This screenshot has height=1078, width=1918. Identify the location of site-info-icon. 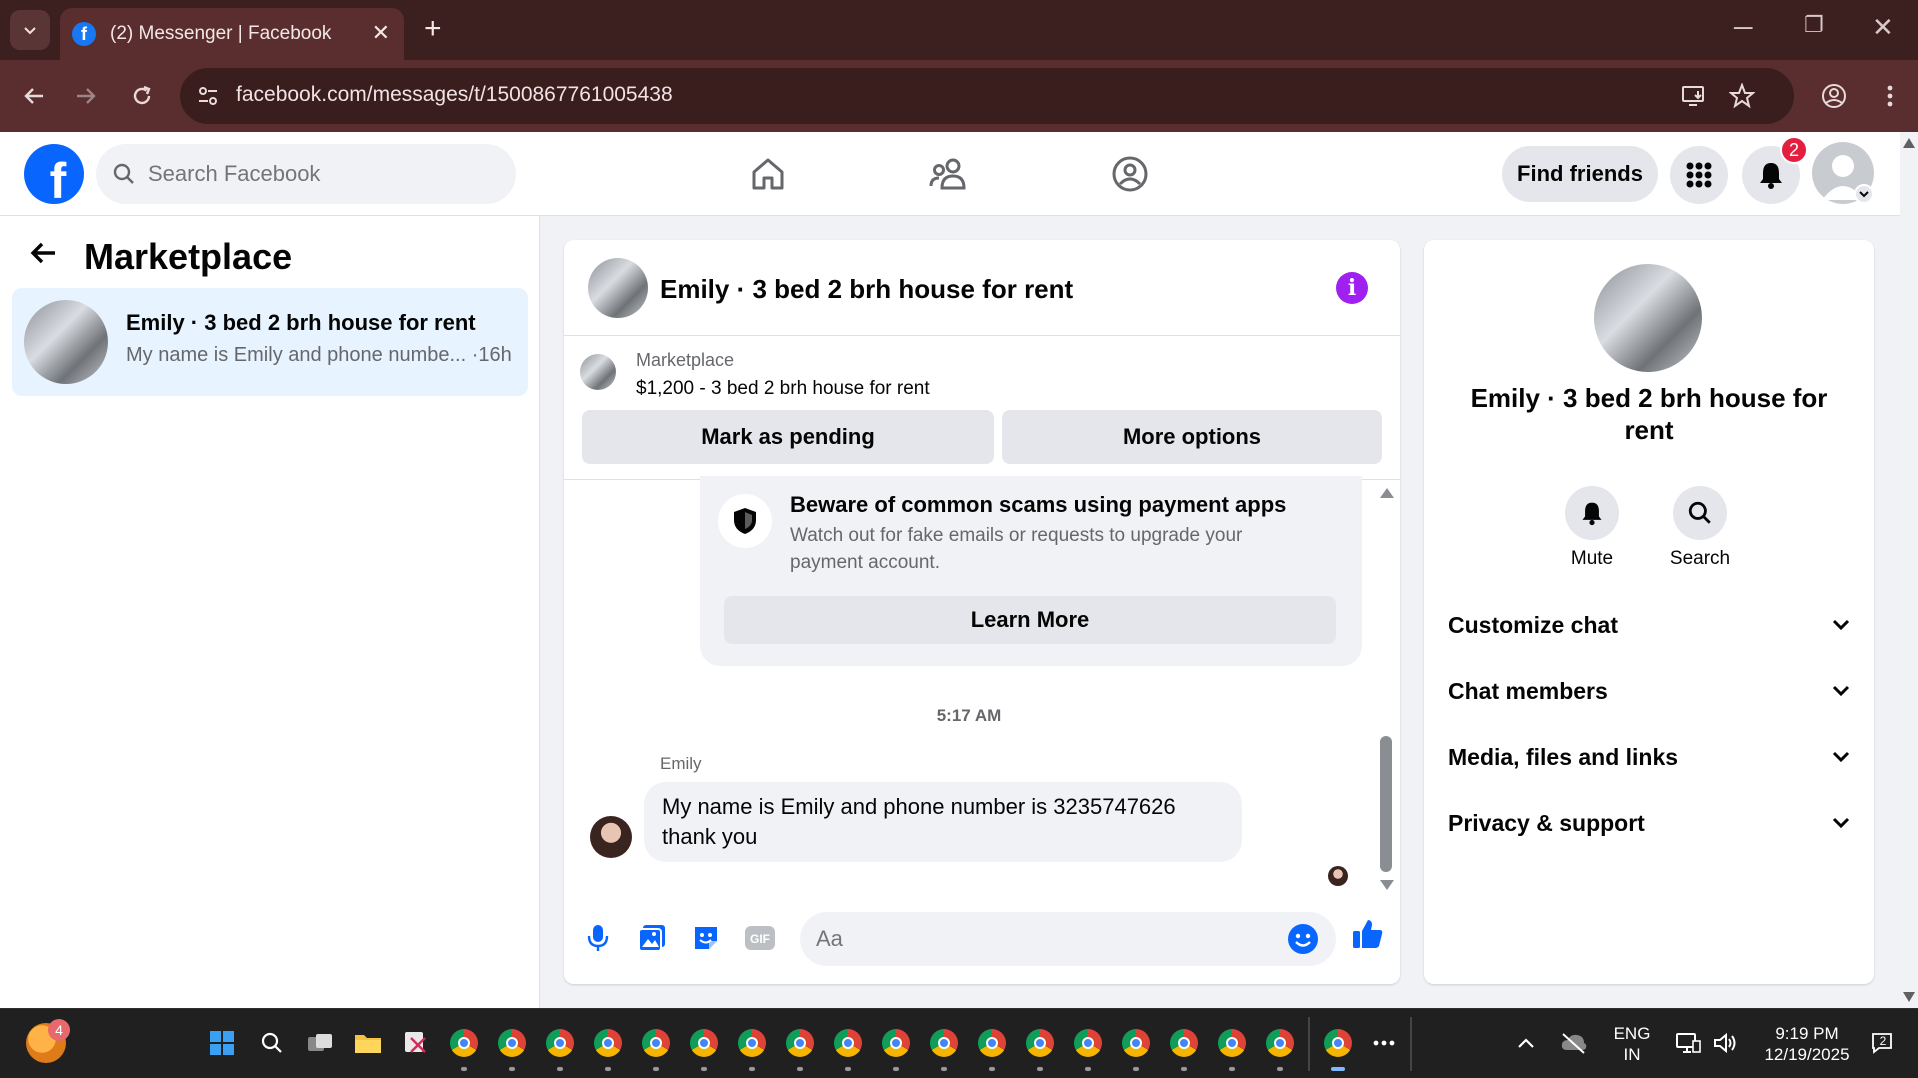
(208, 96).